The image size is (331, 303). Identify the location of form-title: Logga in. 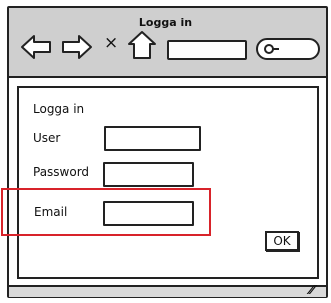
(59, 109).